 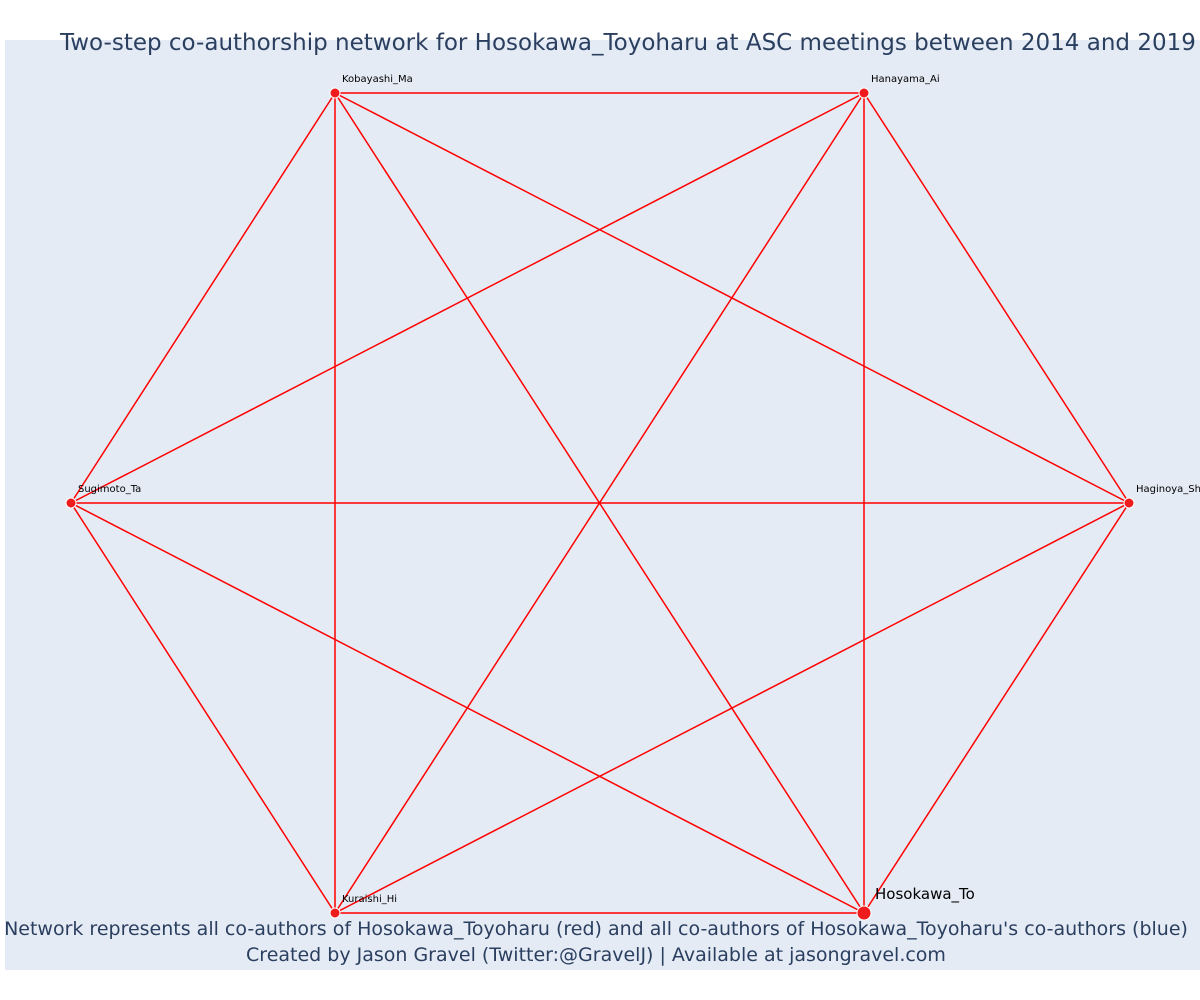 What do you see at coordinates (203, 708) in the screenshot?
I see `edge-sugimoto-kuraishi` at bounding box center [203, 708].